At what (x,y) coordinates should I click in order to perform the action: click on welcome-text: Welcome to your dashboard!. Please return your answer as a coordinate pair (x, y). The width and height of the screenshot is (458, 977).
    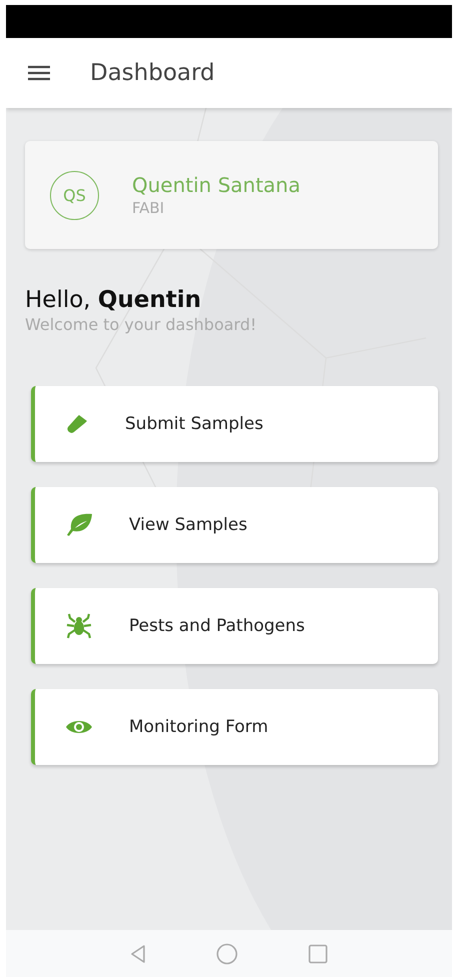
    Looking at the image, I should click on (141, 324).